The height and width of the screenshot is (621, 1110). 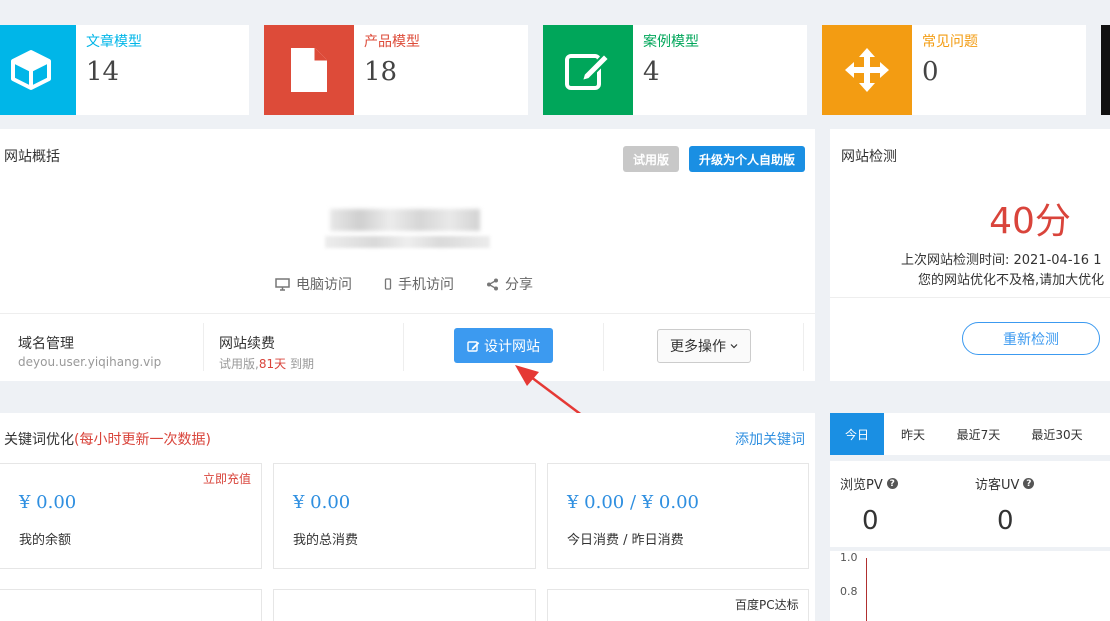 What do you see at coordinates (970, 297) in the screenshot?
I see `site-check-divider` at bounding box center [970, 297].